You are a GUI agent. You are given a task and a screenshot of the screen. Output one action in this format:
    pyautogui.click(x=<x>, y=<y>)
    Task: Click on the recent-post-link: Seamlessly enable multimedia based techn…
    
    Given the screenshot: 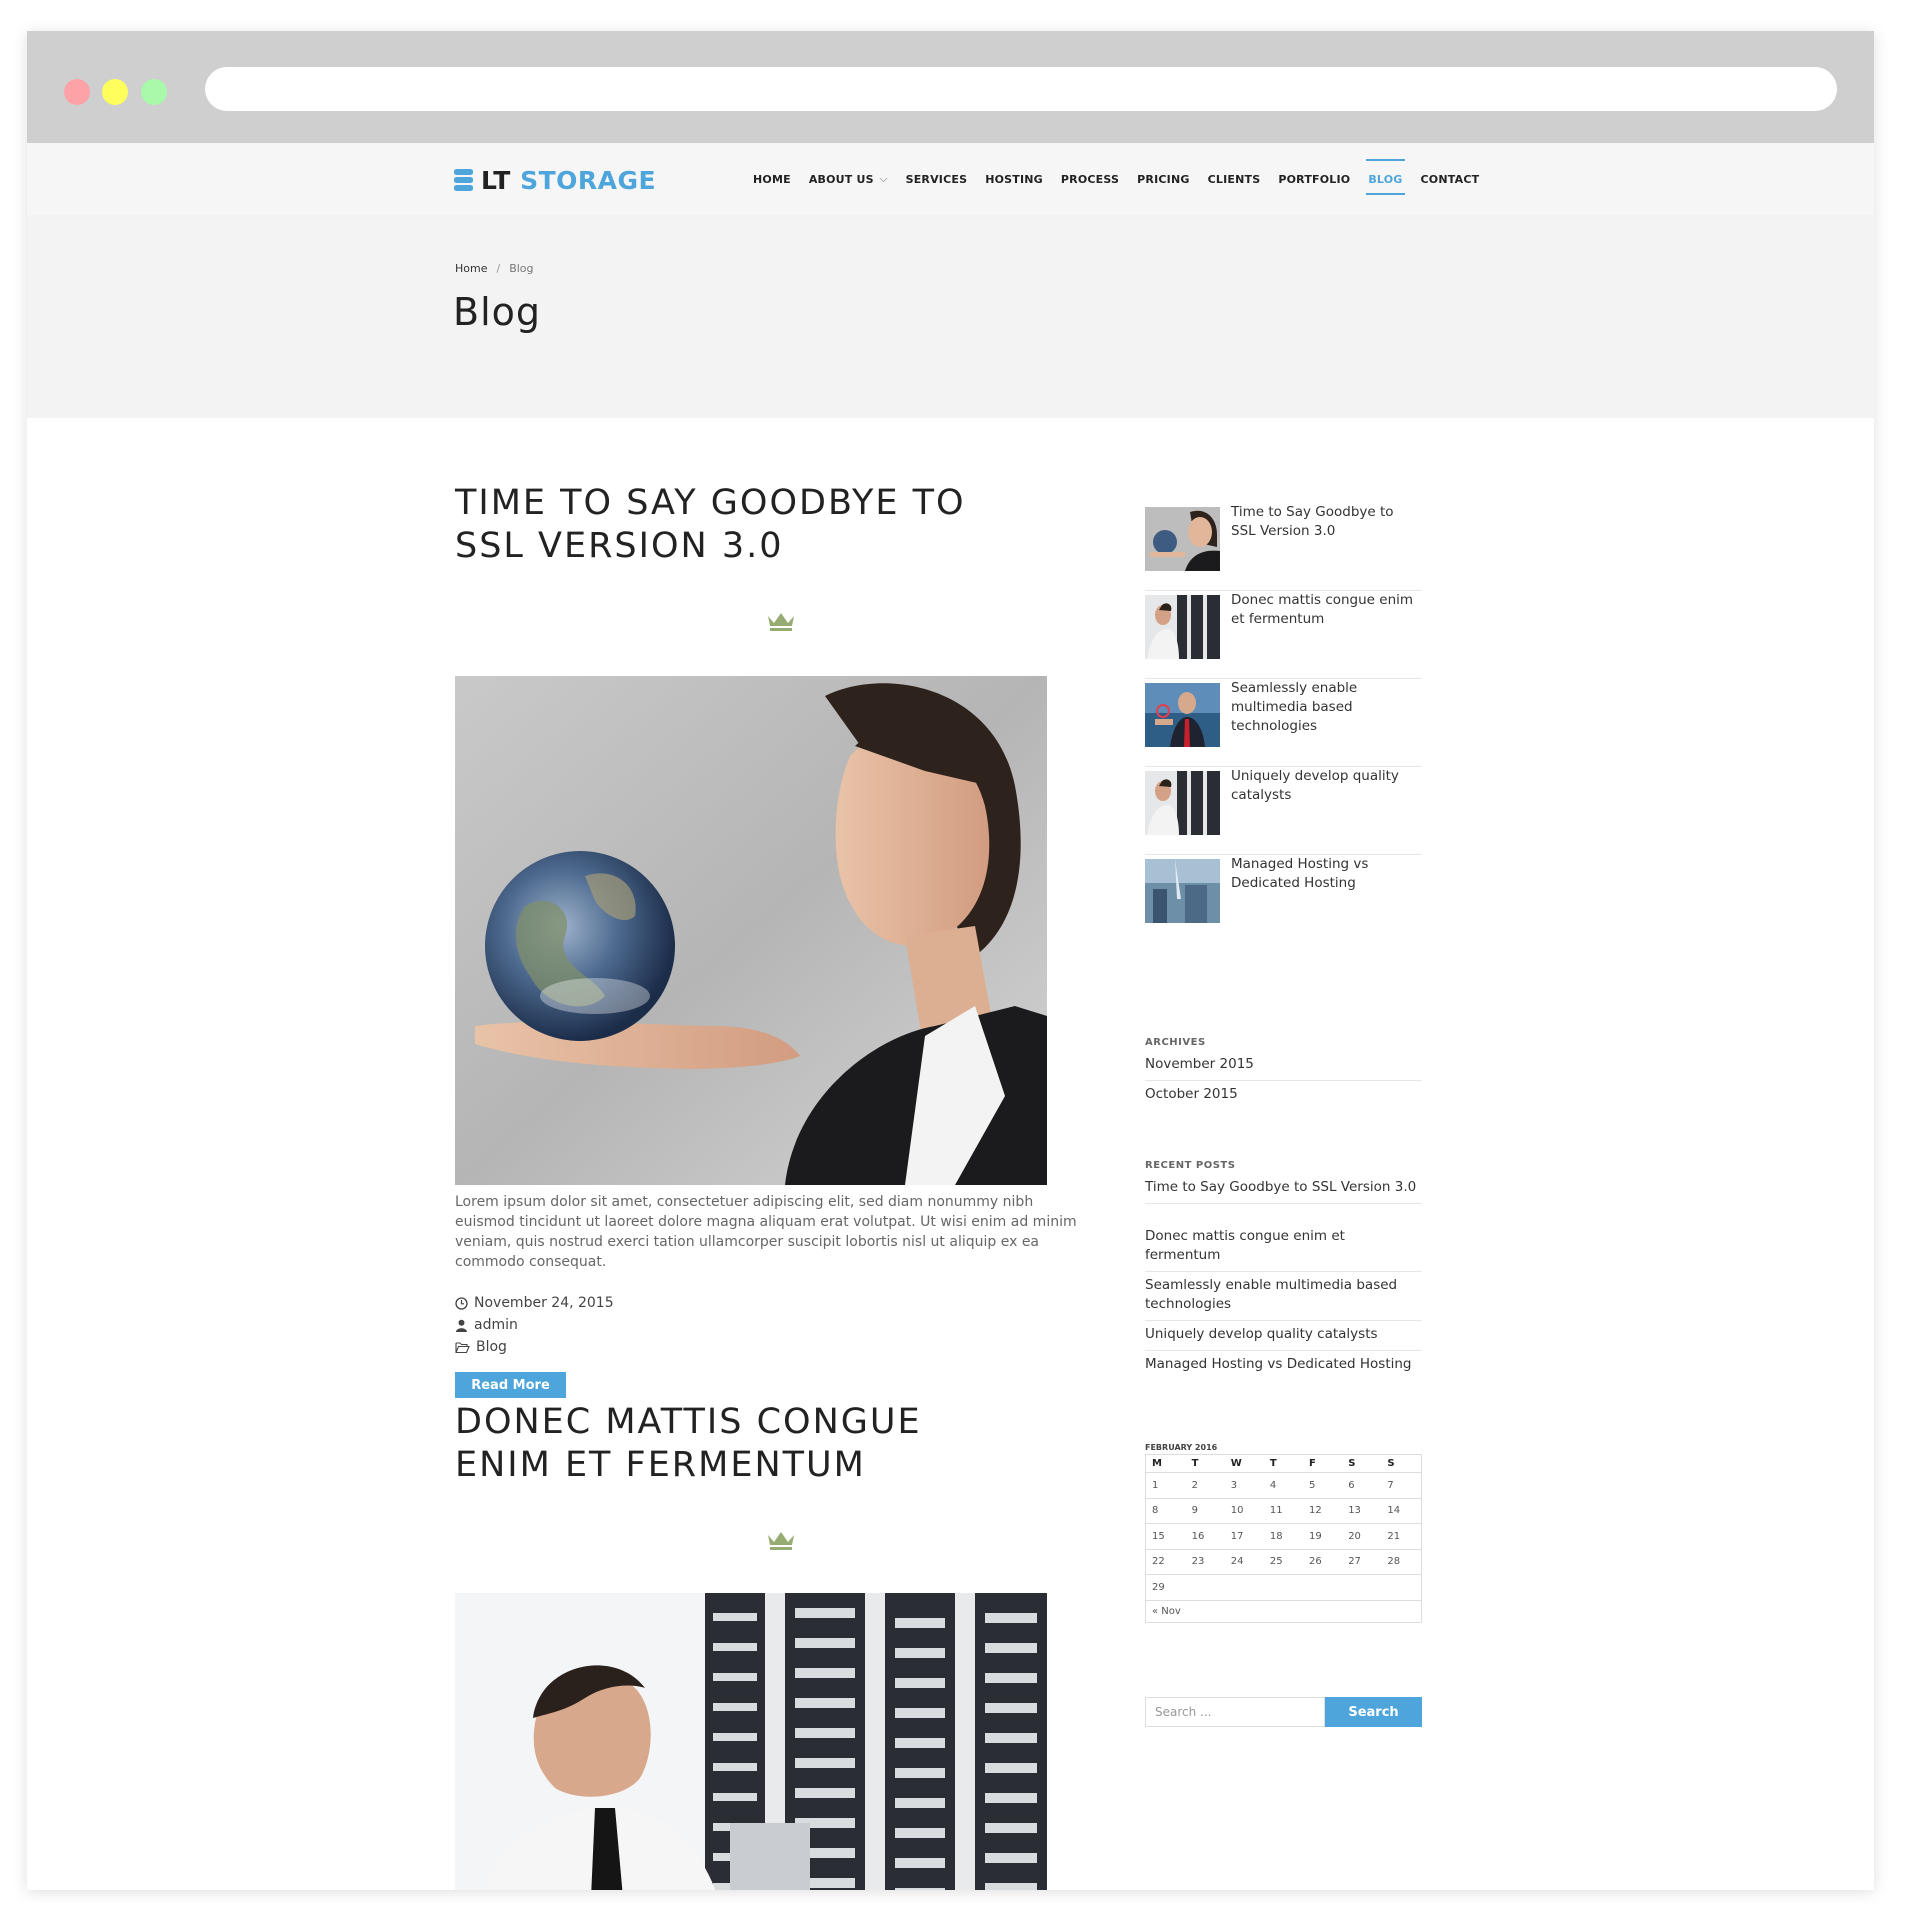 What is the action you would take?
    pyautogui.click(x=1283, y=1298)
    